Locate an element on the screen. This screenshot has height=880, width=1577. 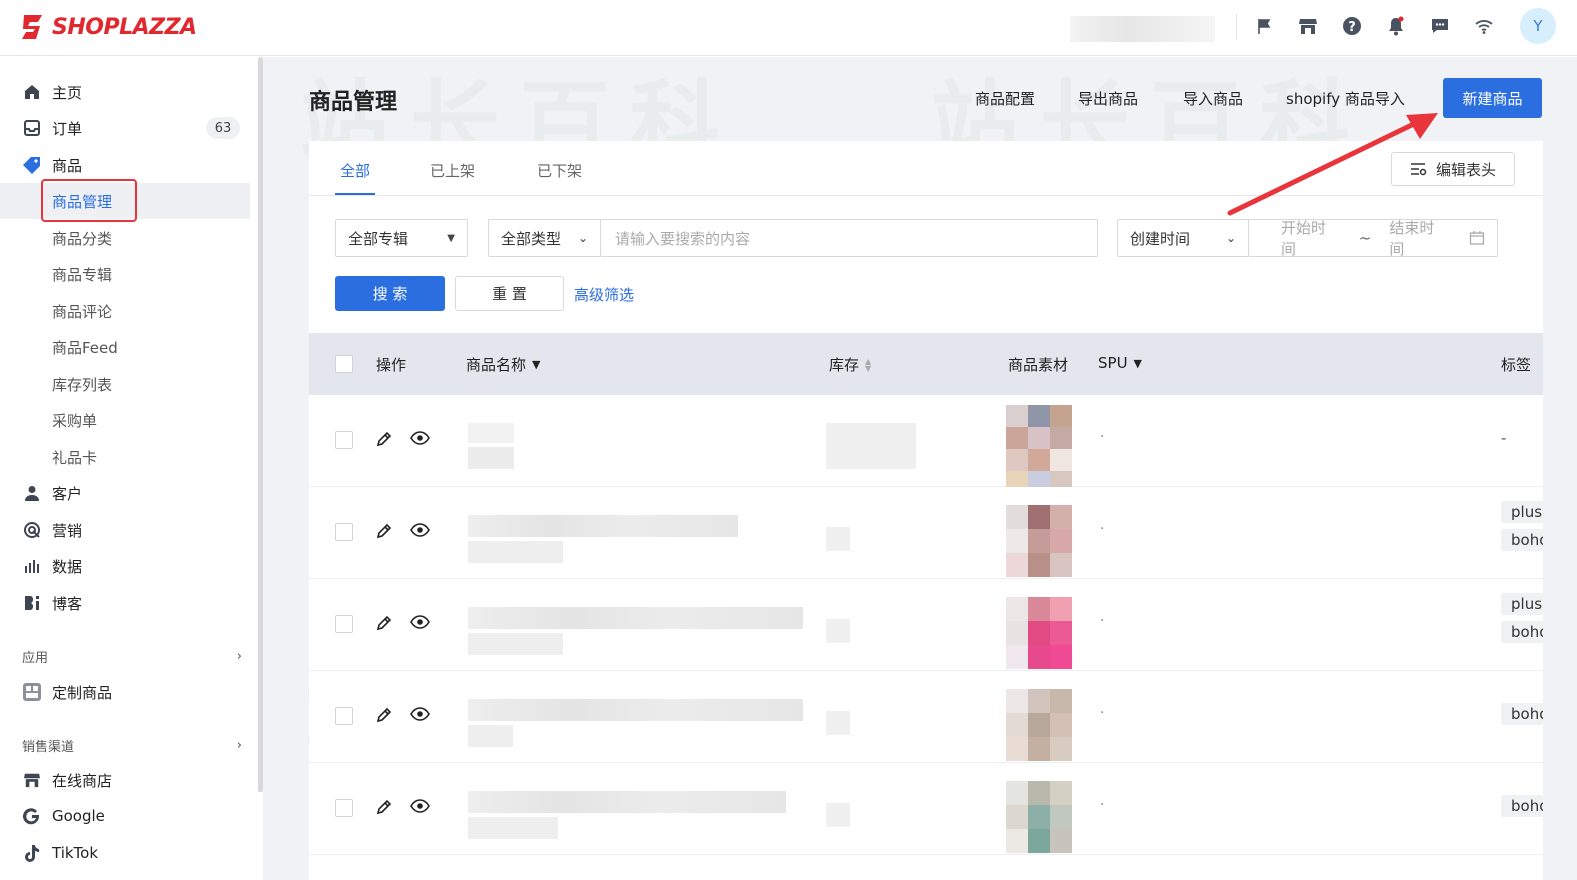
new-product-button: 新建商品 is located at coordinates (1492, 98).